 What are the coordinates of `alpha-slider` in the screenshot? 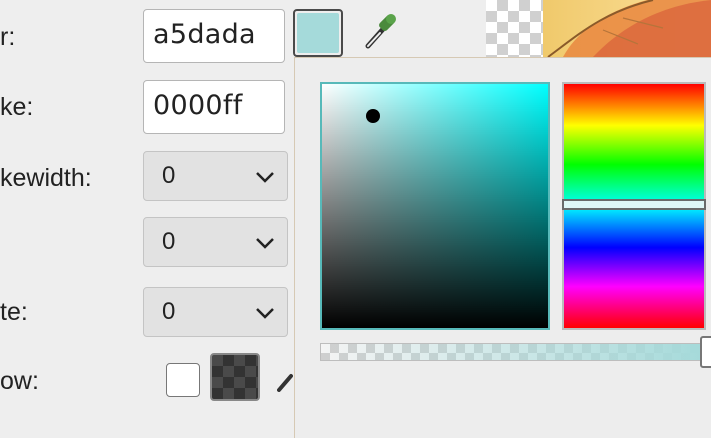 It's located at (513, 352).